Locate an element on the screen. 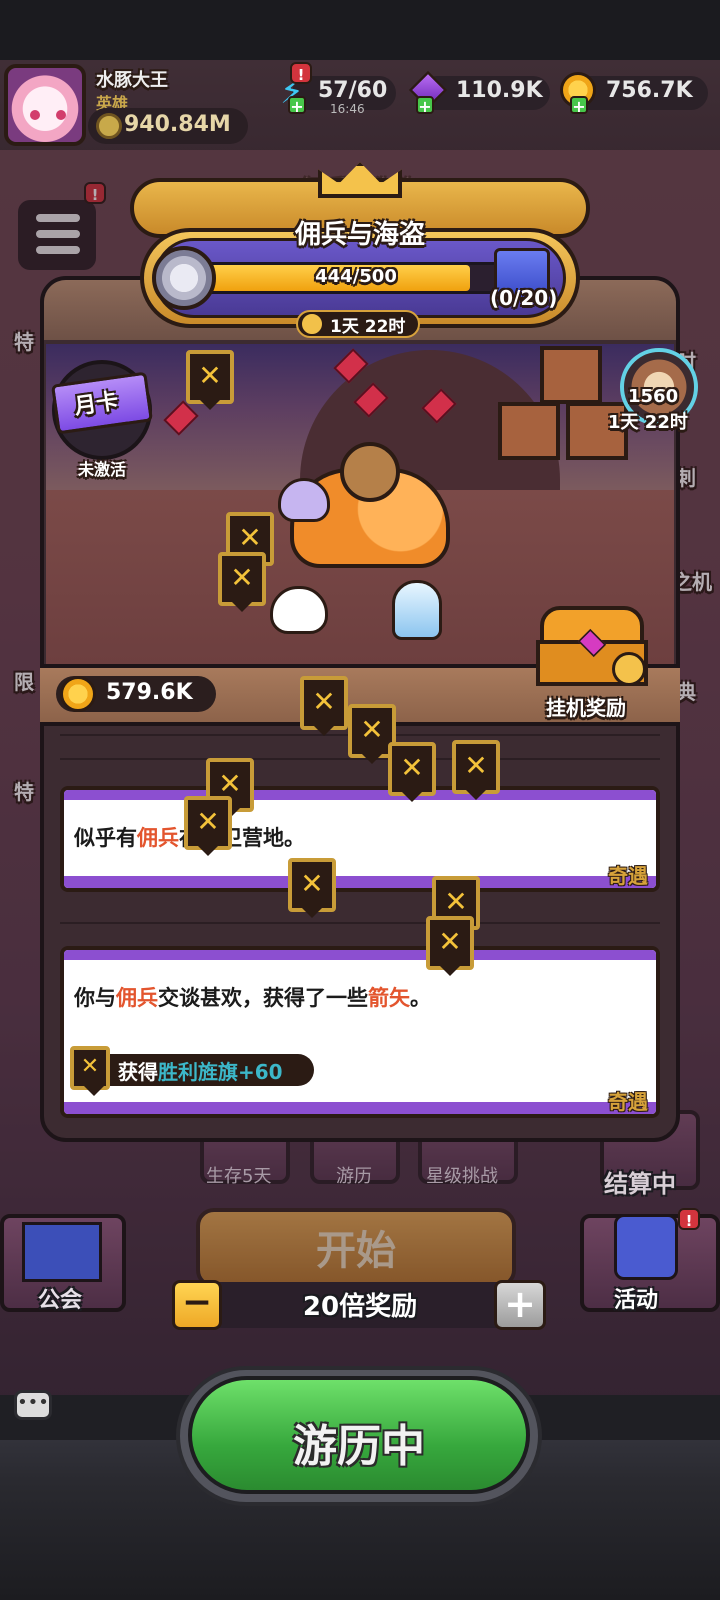 This screenshot has width=720, height=1600. medal-icon is located at coordinates (184, 278).